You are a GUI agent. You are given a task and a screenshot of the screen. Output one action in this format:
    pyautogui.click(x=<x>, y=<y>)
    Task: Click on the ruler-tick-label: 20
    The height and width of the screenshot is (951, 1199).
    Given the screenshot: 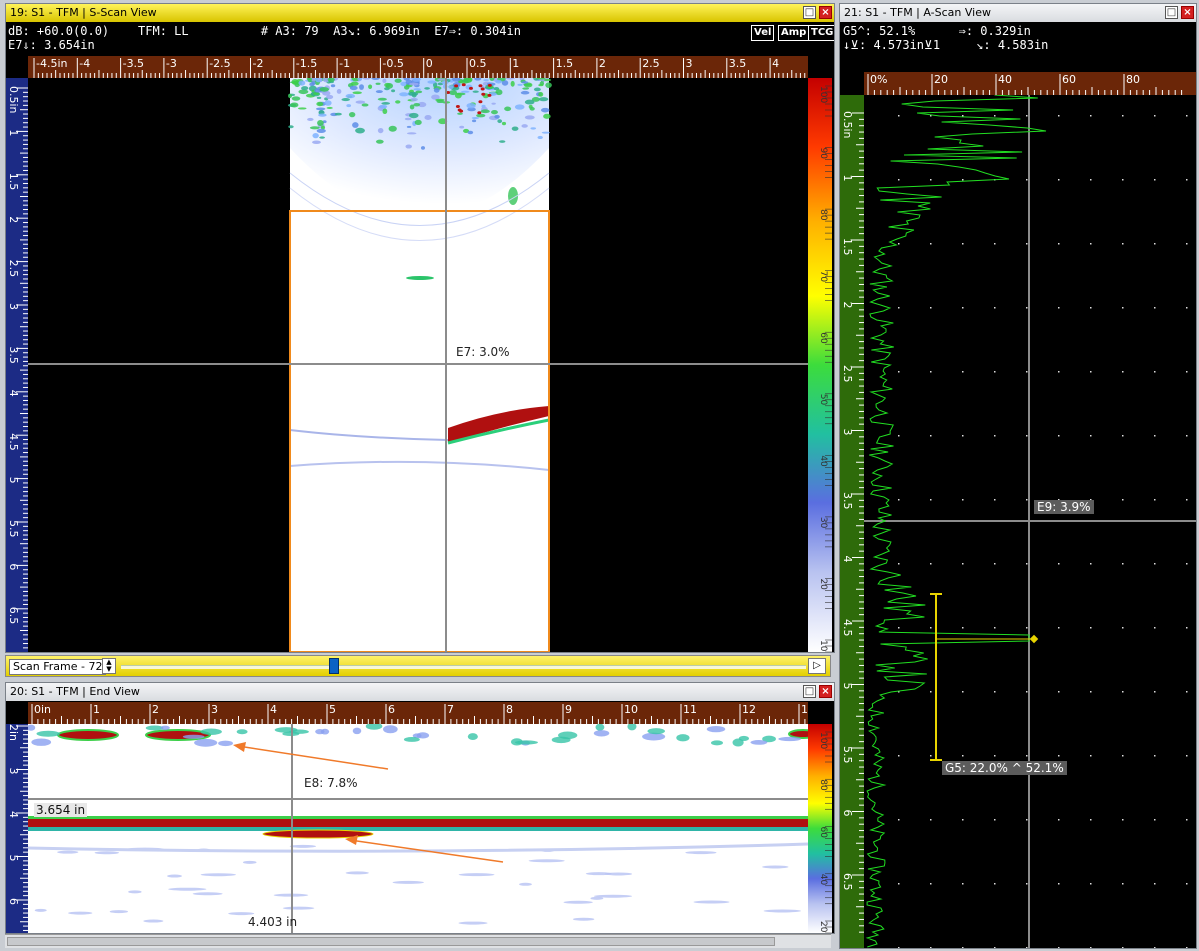 What is the action you would take?
    pyautogui.click(x=941, y=79)
    